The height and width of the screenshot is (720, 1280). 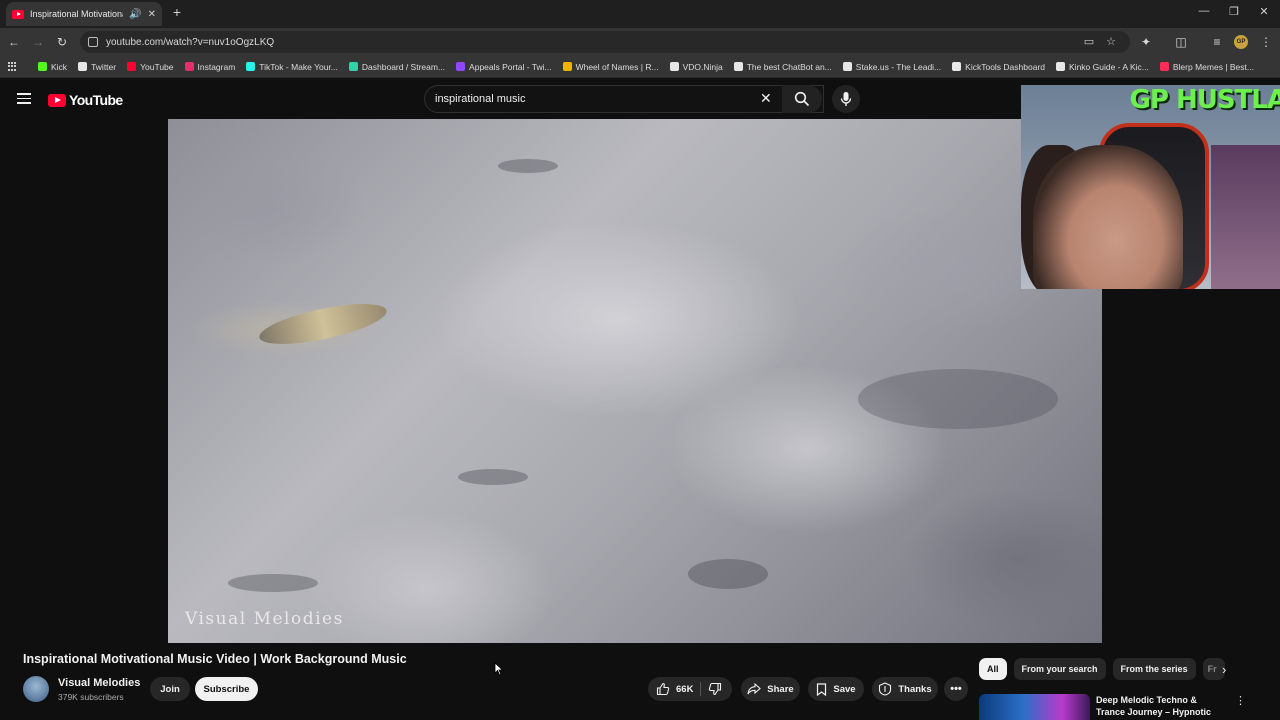 I want to click on thanks-label: Thanks, so click(x=915, y=689).